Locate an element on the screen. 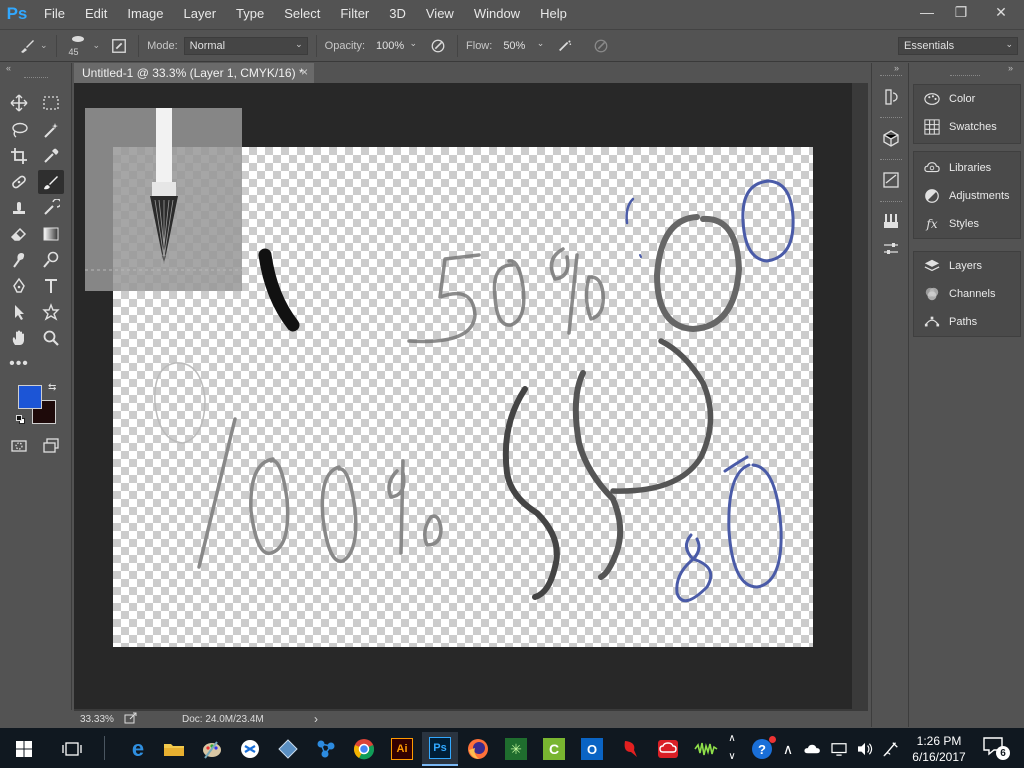  menu-select: Select is located at coordinates (302, 14).